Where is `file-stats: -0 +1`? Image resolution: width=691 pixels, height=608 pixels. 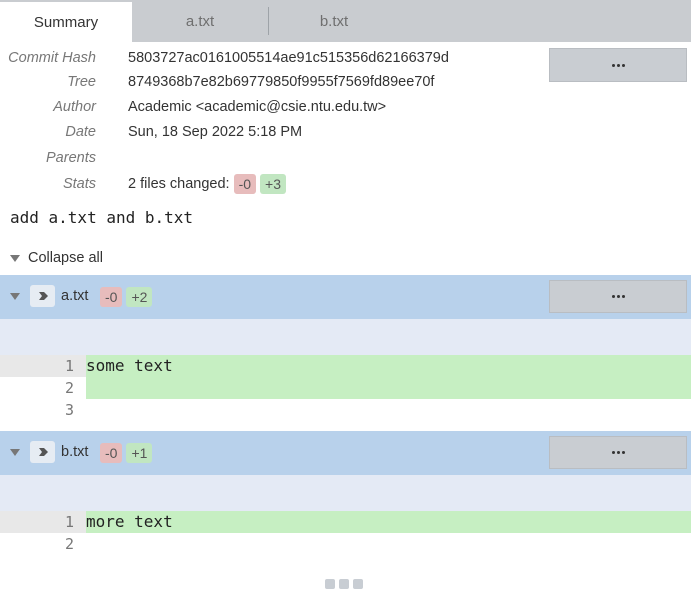 file-stats: -0 +1 is located at coordinates (126, 453).